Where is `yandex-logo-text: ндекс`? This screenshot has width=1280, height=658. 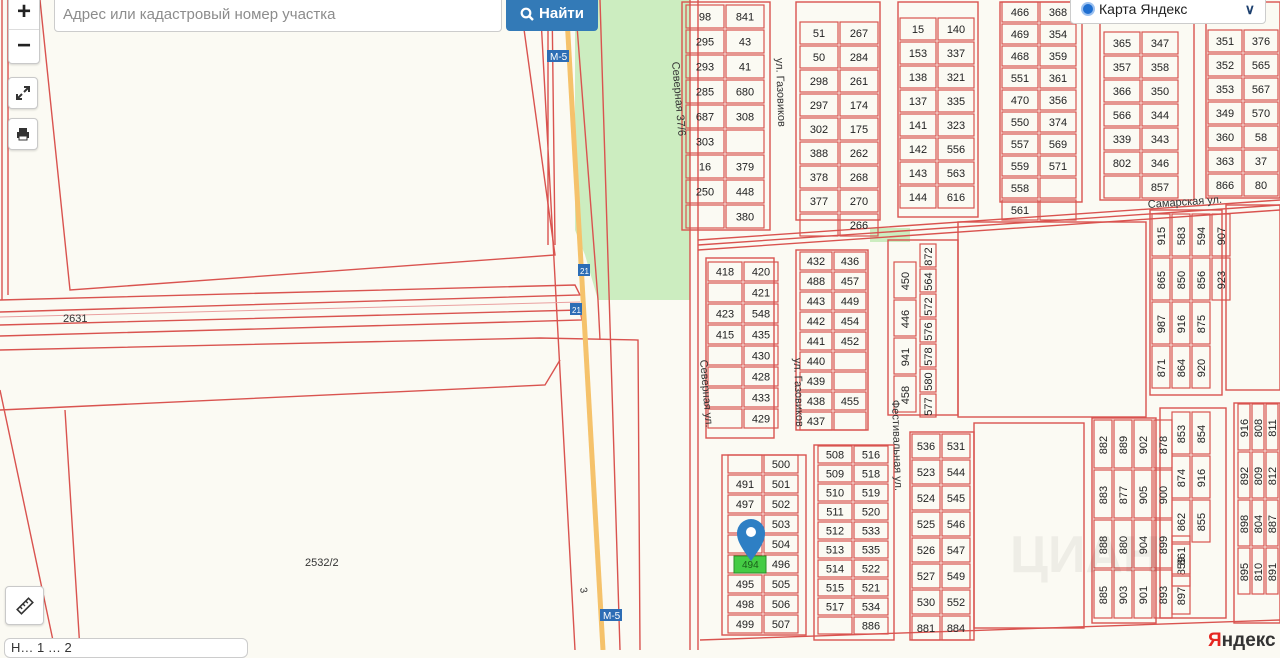 yandex-logo-text: ндекс is located at coordinates (1248, 640).